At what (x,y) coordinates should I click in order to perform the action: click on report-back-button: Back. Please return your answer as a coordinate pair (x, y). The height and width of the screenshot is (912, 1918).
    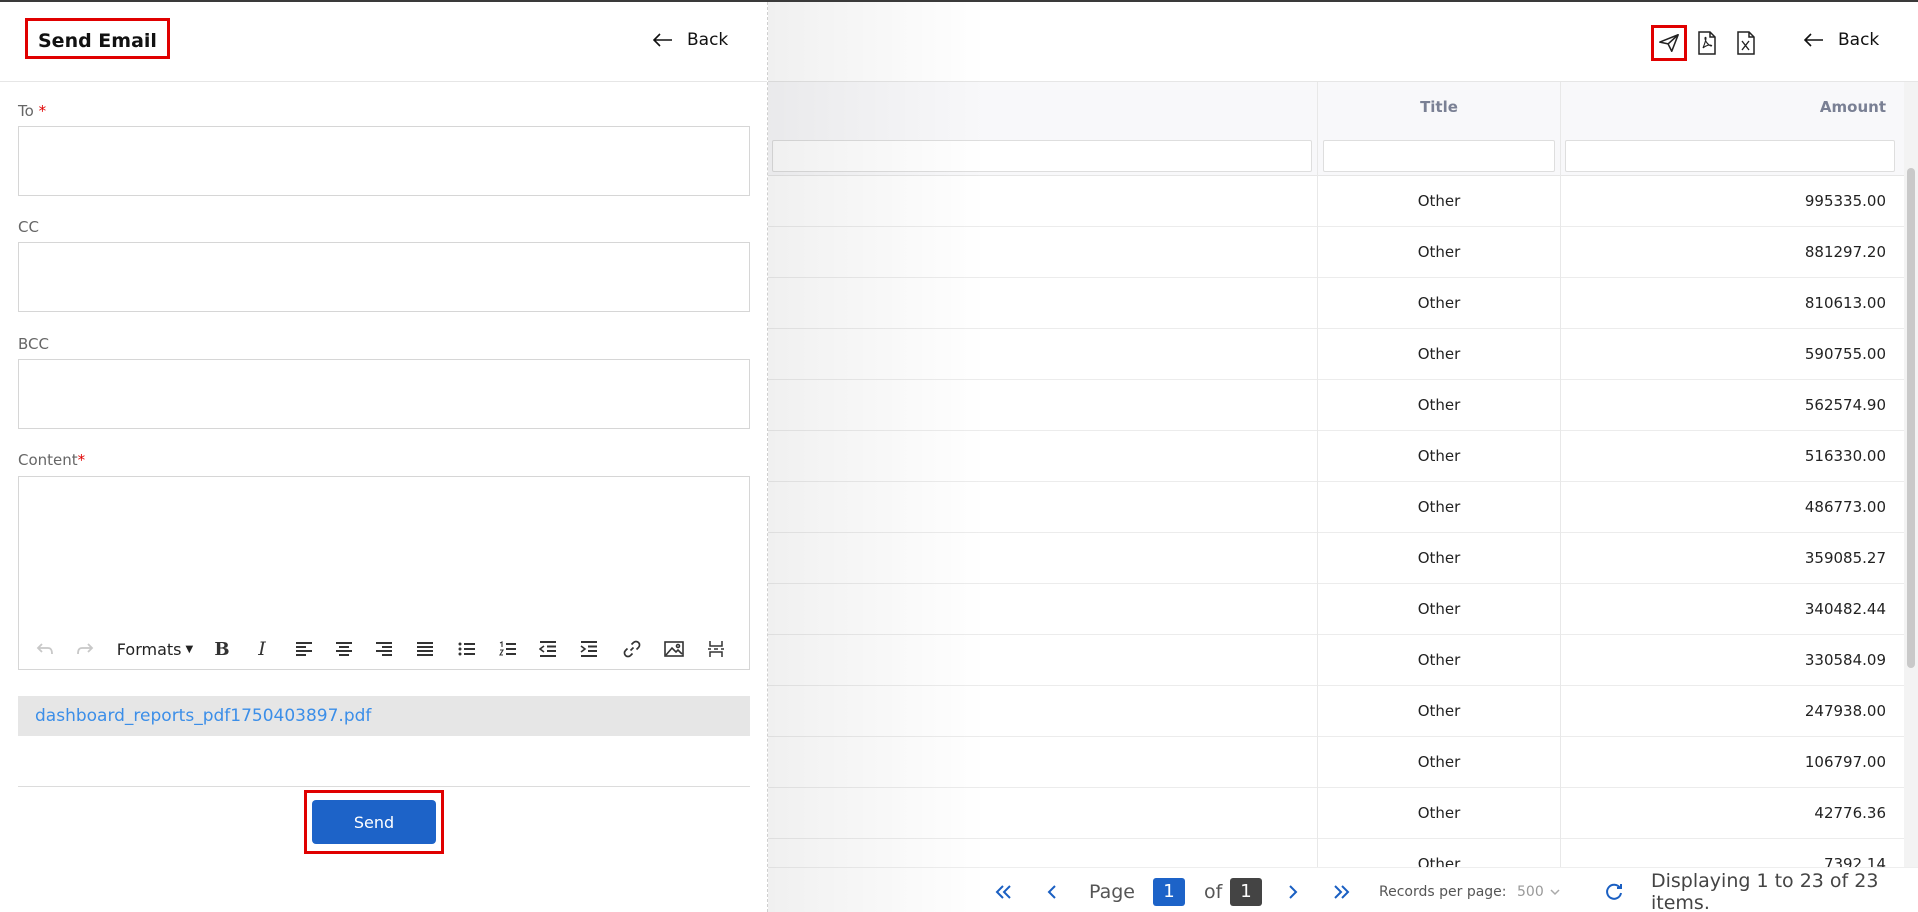
    Looking at the image, I should click on (1841, 40).